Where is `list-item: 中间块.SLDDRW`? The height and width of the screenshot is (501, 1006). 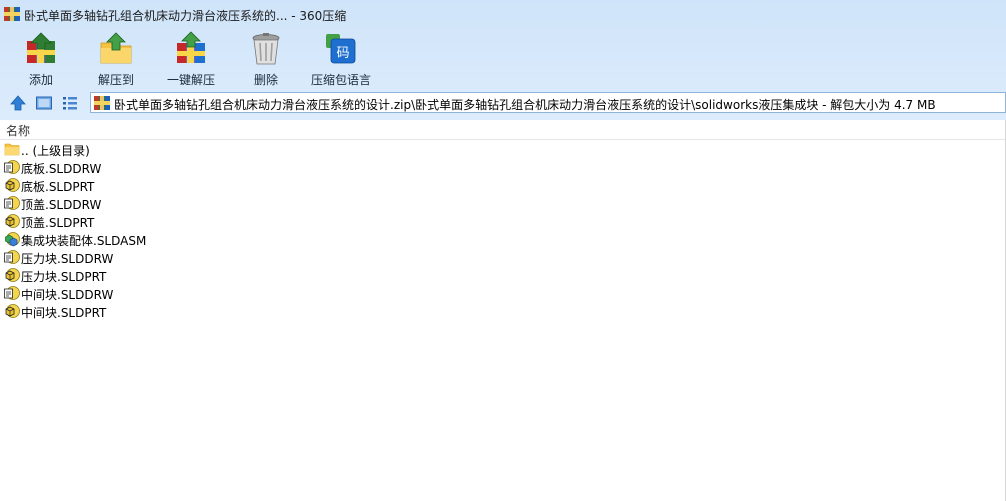 list-item: 中间块.SLDDRW is located at coordinates (503, 293).